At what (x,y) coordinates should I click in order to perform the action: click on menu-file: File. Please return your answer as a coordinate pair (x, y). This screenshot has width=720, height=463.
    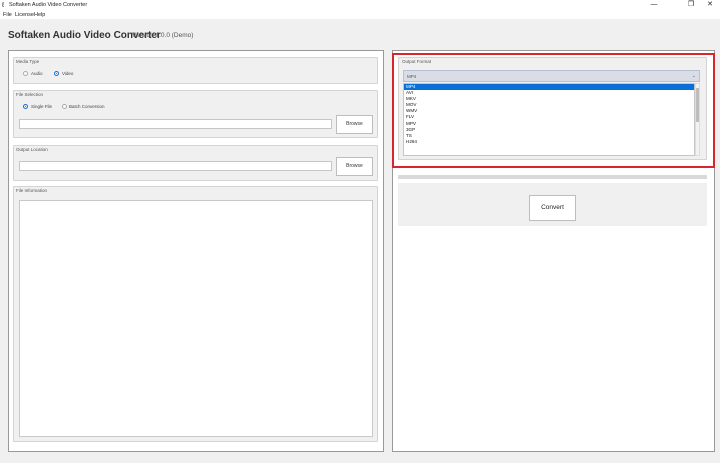
    Looking at the image, I should click on (7, 15).